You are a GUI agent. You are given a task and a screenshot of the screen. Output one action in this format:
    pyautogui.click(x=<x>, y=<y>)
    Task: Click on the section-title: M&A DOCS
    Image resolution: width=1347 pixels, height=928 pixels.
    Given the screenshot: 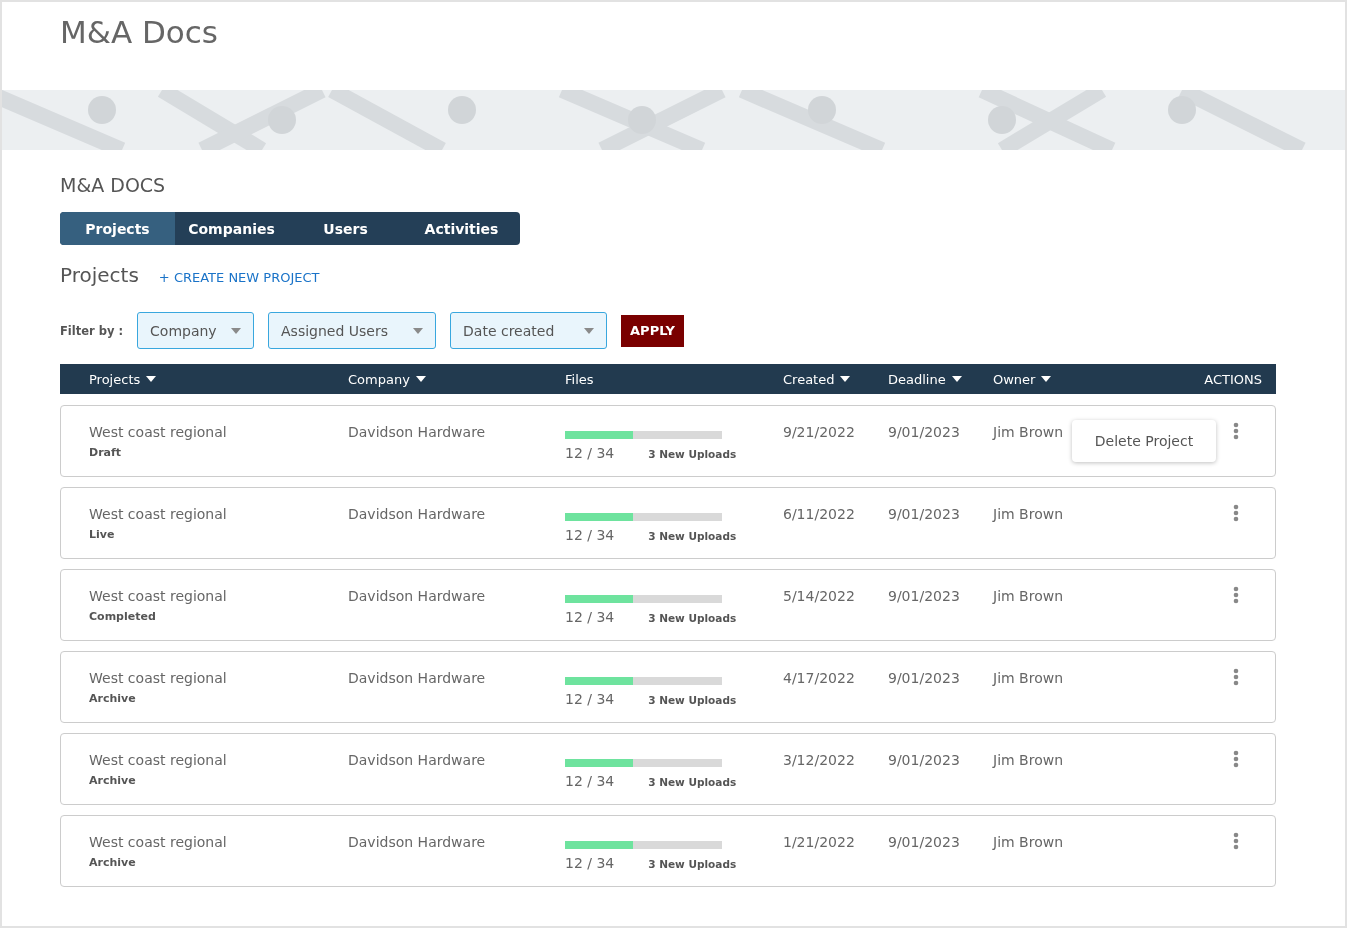 What is the action you would take?
    pyautogui.click(x=113, y=185)
    